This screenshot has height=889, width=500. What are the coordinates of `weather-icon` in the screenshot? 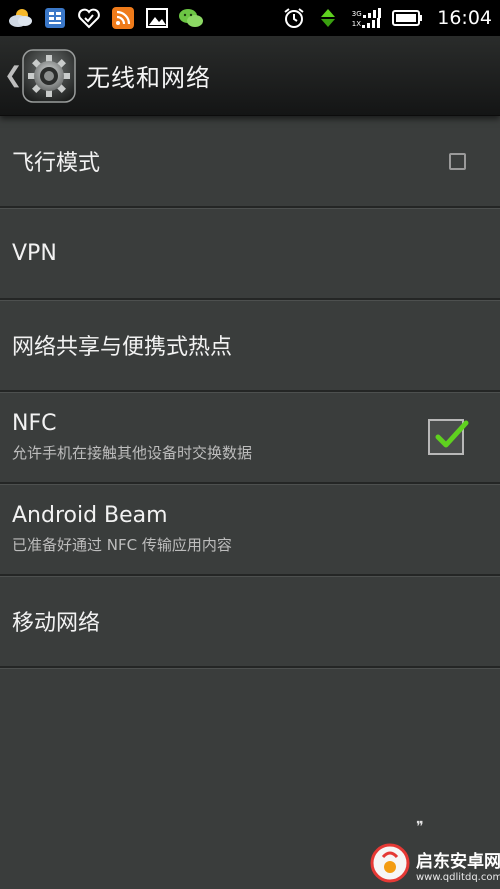 It's located at (21, 18).